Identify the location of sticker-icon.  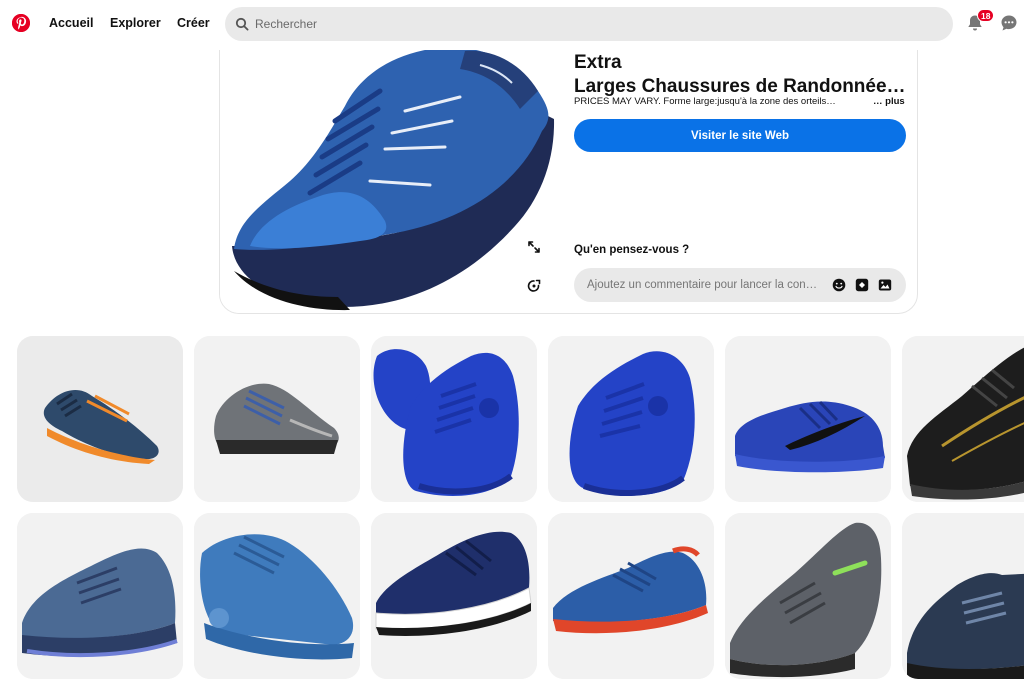
(862, 285).